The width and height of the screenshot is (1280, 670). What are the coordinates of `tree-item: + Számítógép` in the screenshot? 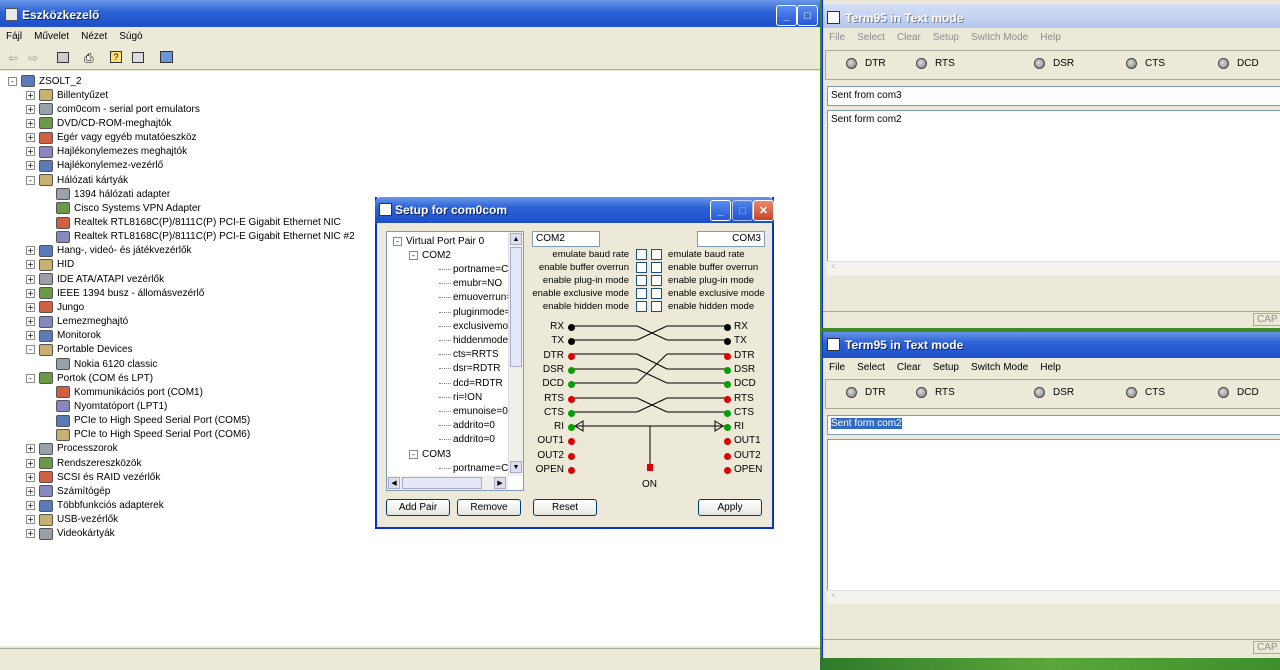 It's located at (68, 491).